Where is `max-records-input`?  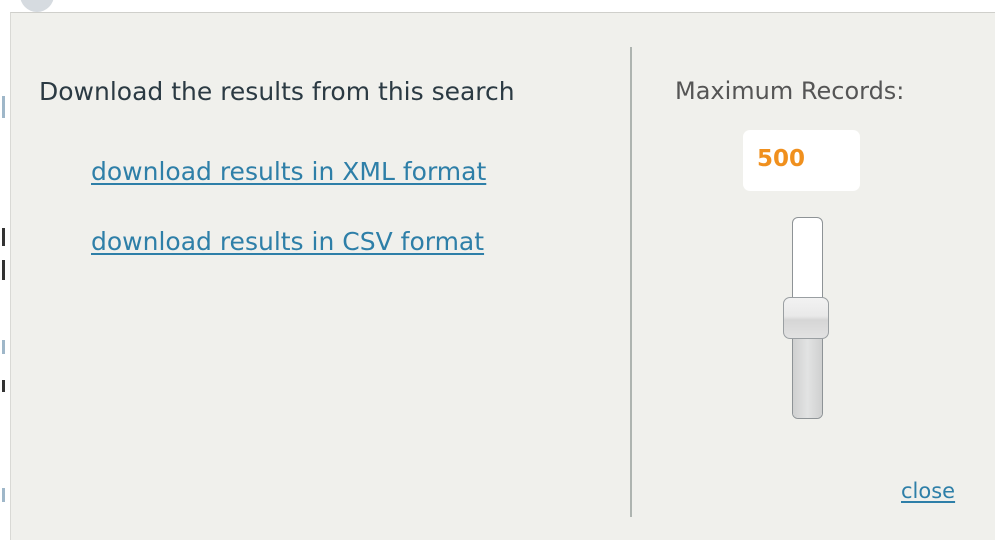
max-records-input is located at coordinates (802, 159).